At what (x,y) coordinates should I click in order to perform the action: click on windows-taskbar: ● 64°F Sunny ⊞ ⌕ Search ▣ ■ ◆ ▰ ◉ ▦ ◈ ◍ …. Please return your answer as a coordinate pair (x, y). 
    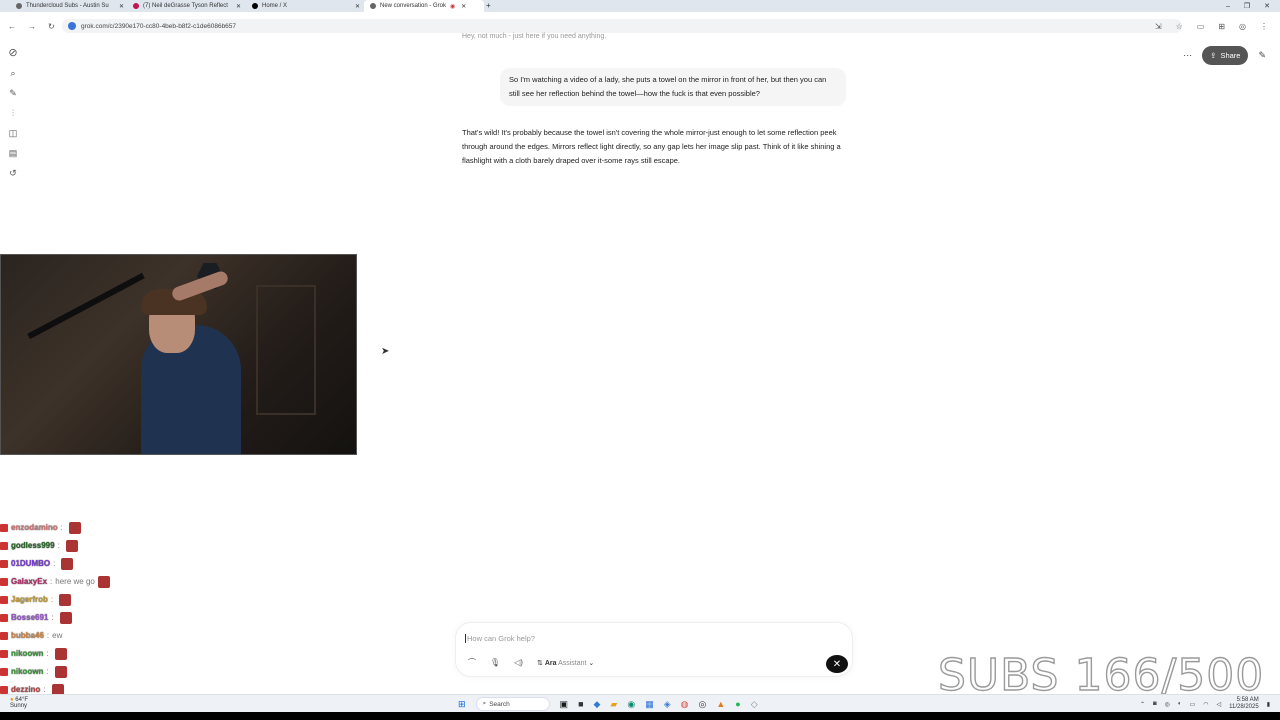
    Looking at the image, I should click on (640, 703).